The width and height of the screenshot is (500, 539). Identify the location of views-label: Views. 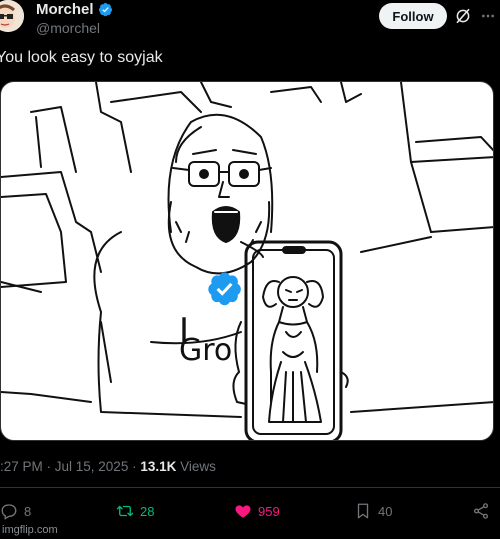
(196, 466).